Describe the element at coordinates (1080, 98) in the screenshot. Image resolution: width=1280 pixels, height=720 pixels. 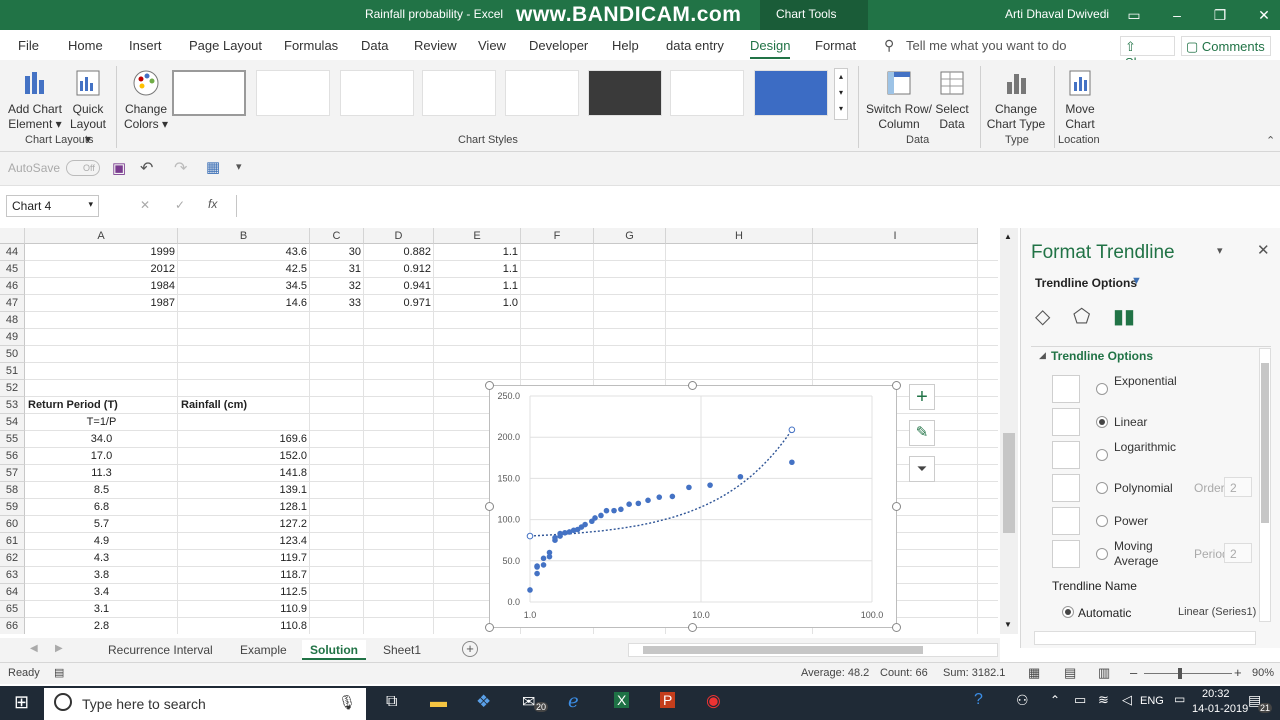
I see `move-chart-button: Move Chart` at that location.